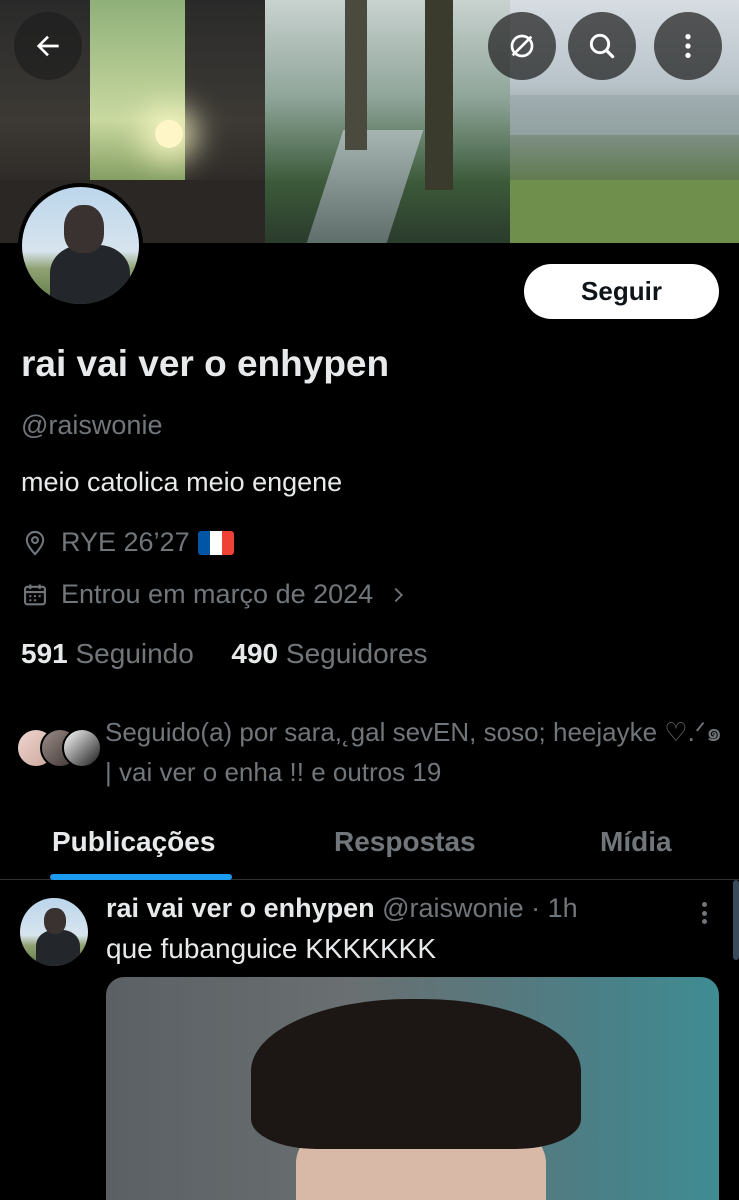 The width and height of the screenshot is (739, 1200). I want to click on location-text: RYE 26’27, so click(125, 542).